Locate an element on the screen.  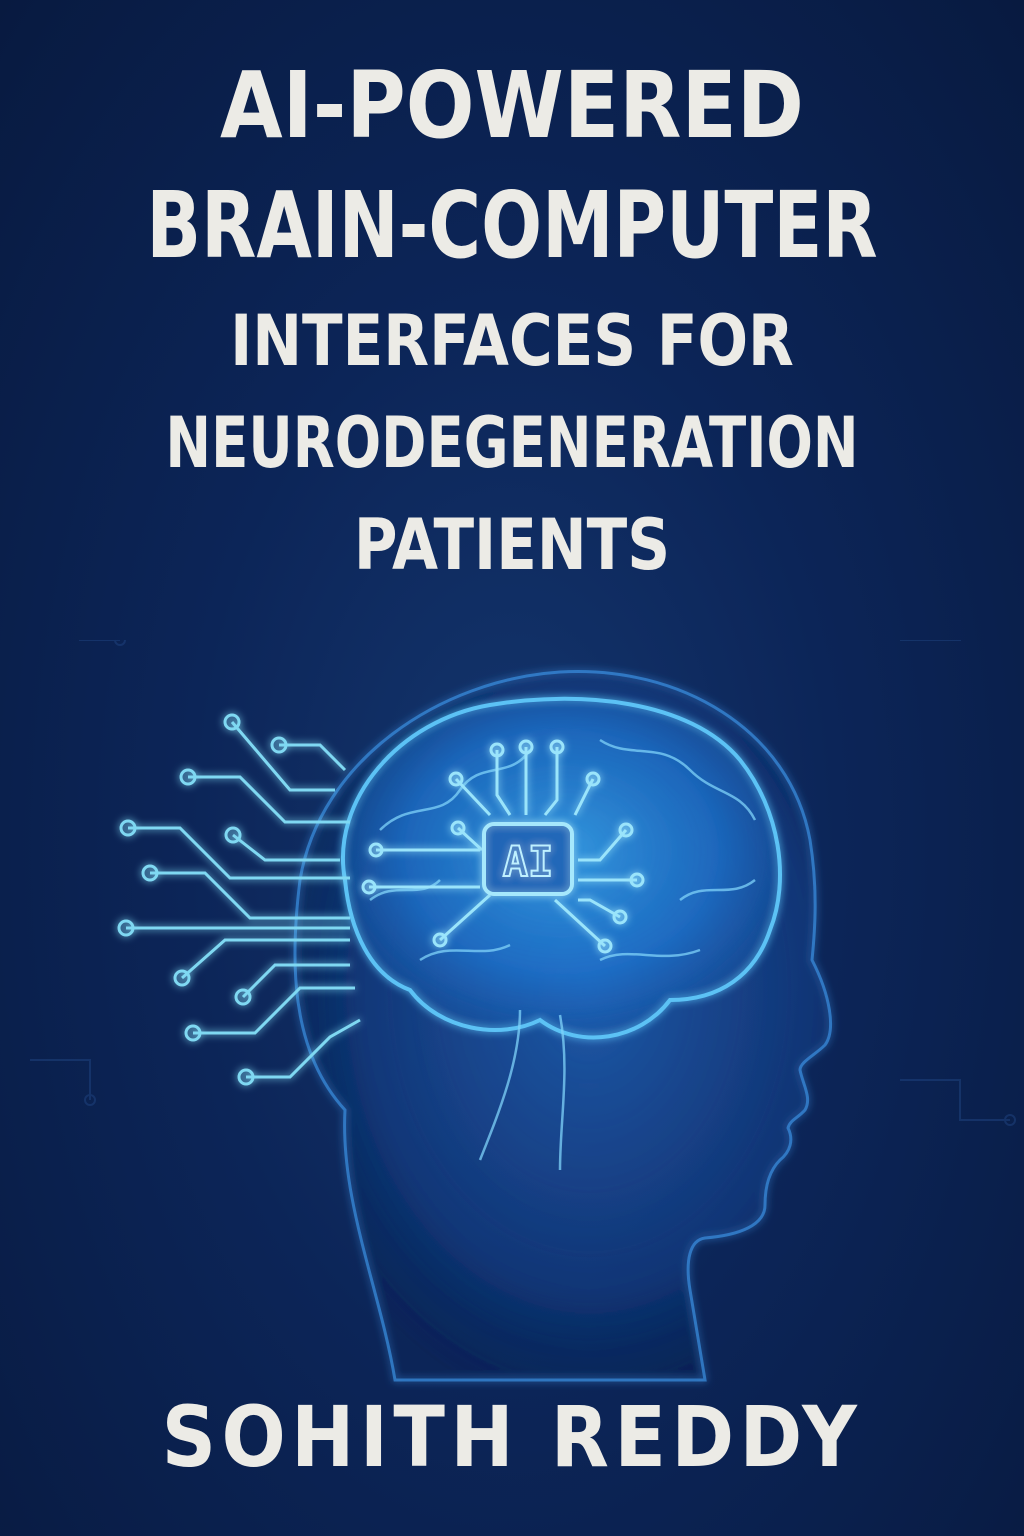
title-line-5: PATIENTS is located at coordinates (512, 545).